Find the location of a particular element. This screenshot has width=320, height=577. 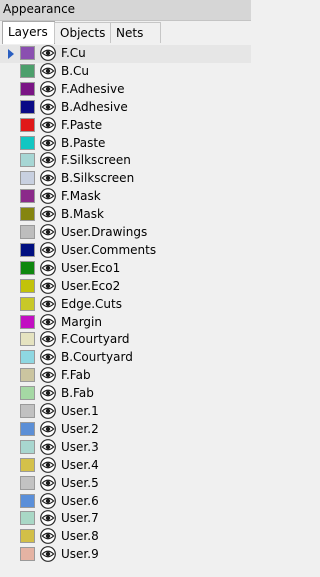

tab-objects-label: Objects is located at coordinates (83, 33).